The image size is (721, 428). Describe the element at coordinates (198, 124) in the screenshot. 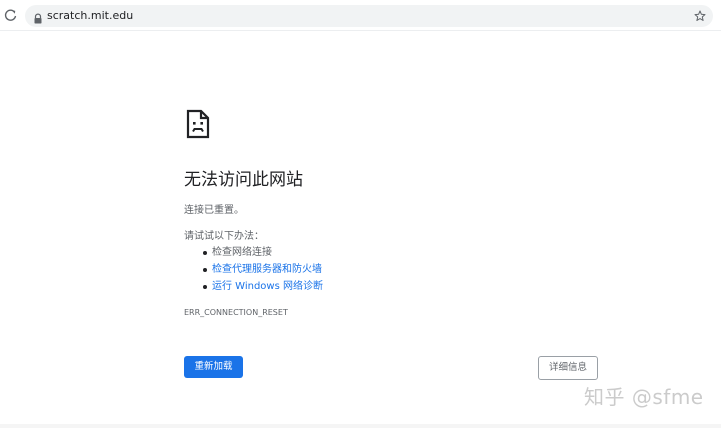

I see `sad-page-icon` at that location.